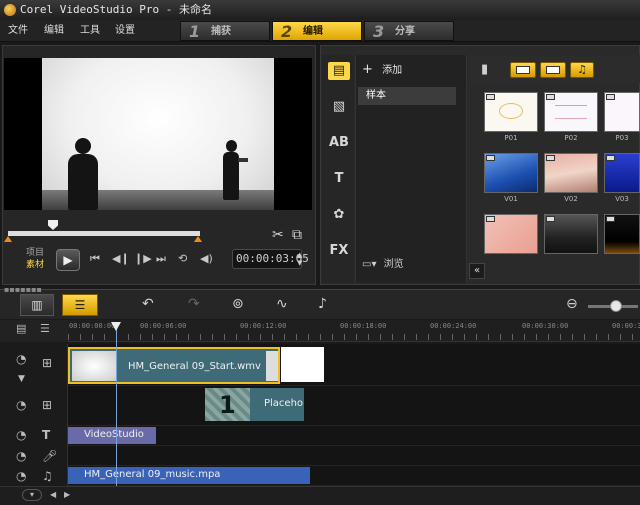 This screenshot has width=640, height=505. What do you see at coordinates (278, 235) in the screenshot?
I see `scissors-icon: ✂` at bounding box center [278, 235].